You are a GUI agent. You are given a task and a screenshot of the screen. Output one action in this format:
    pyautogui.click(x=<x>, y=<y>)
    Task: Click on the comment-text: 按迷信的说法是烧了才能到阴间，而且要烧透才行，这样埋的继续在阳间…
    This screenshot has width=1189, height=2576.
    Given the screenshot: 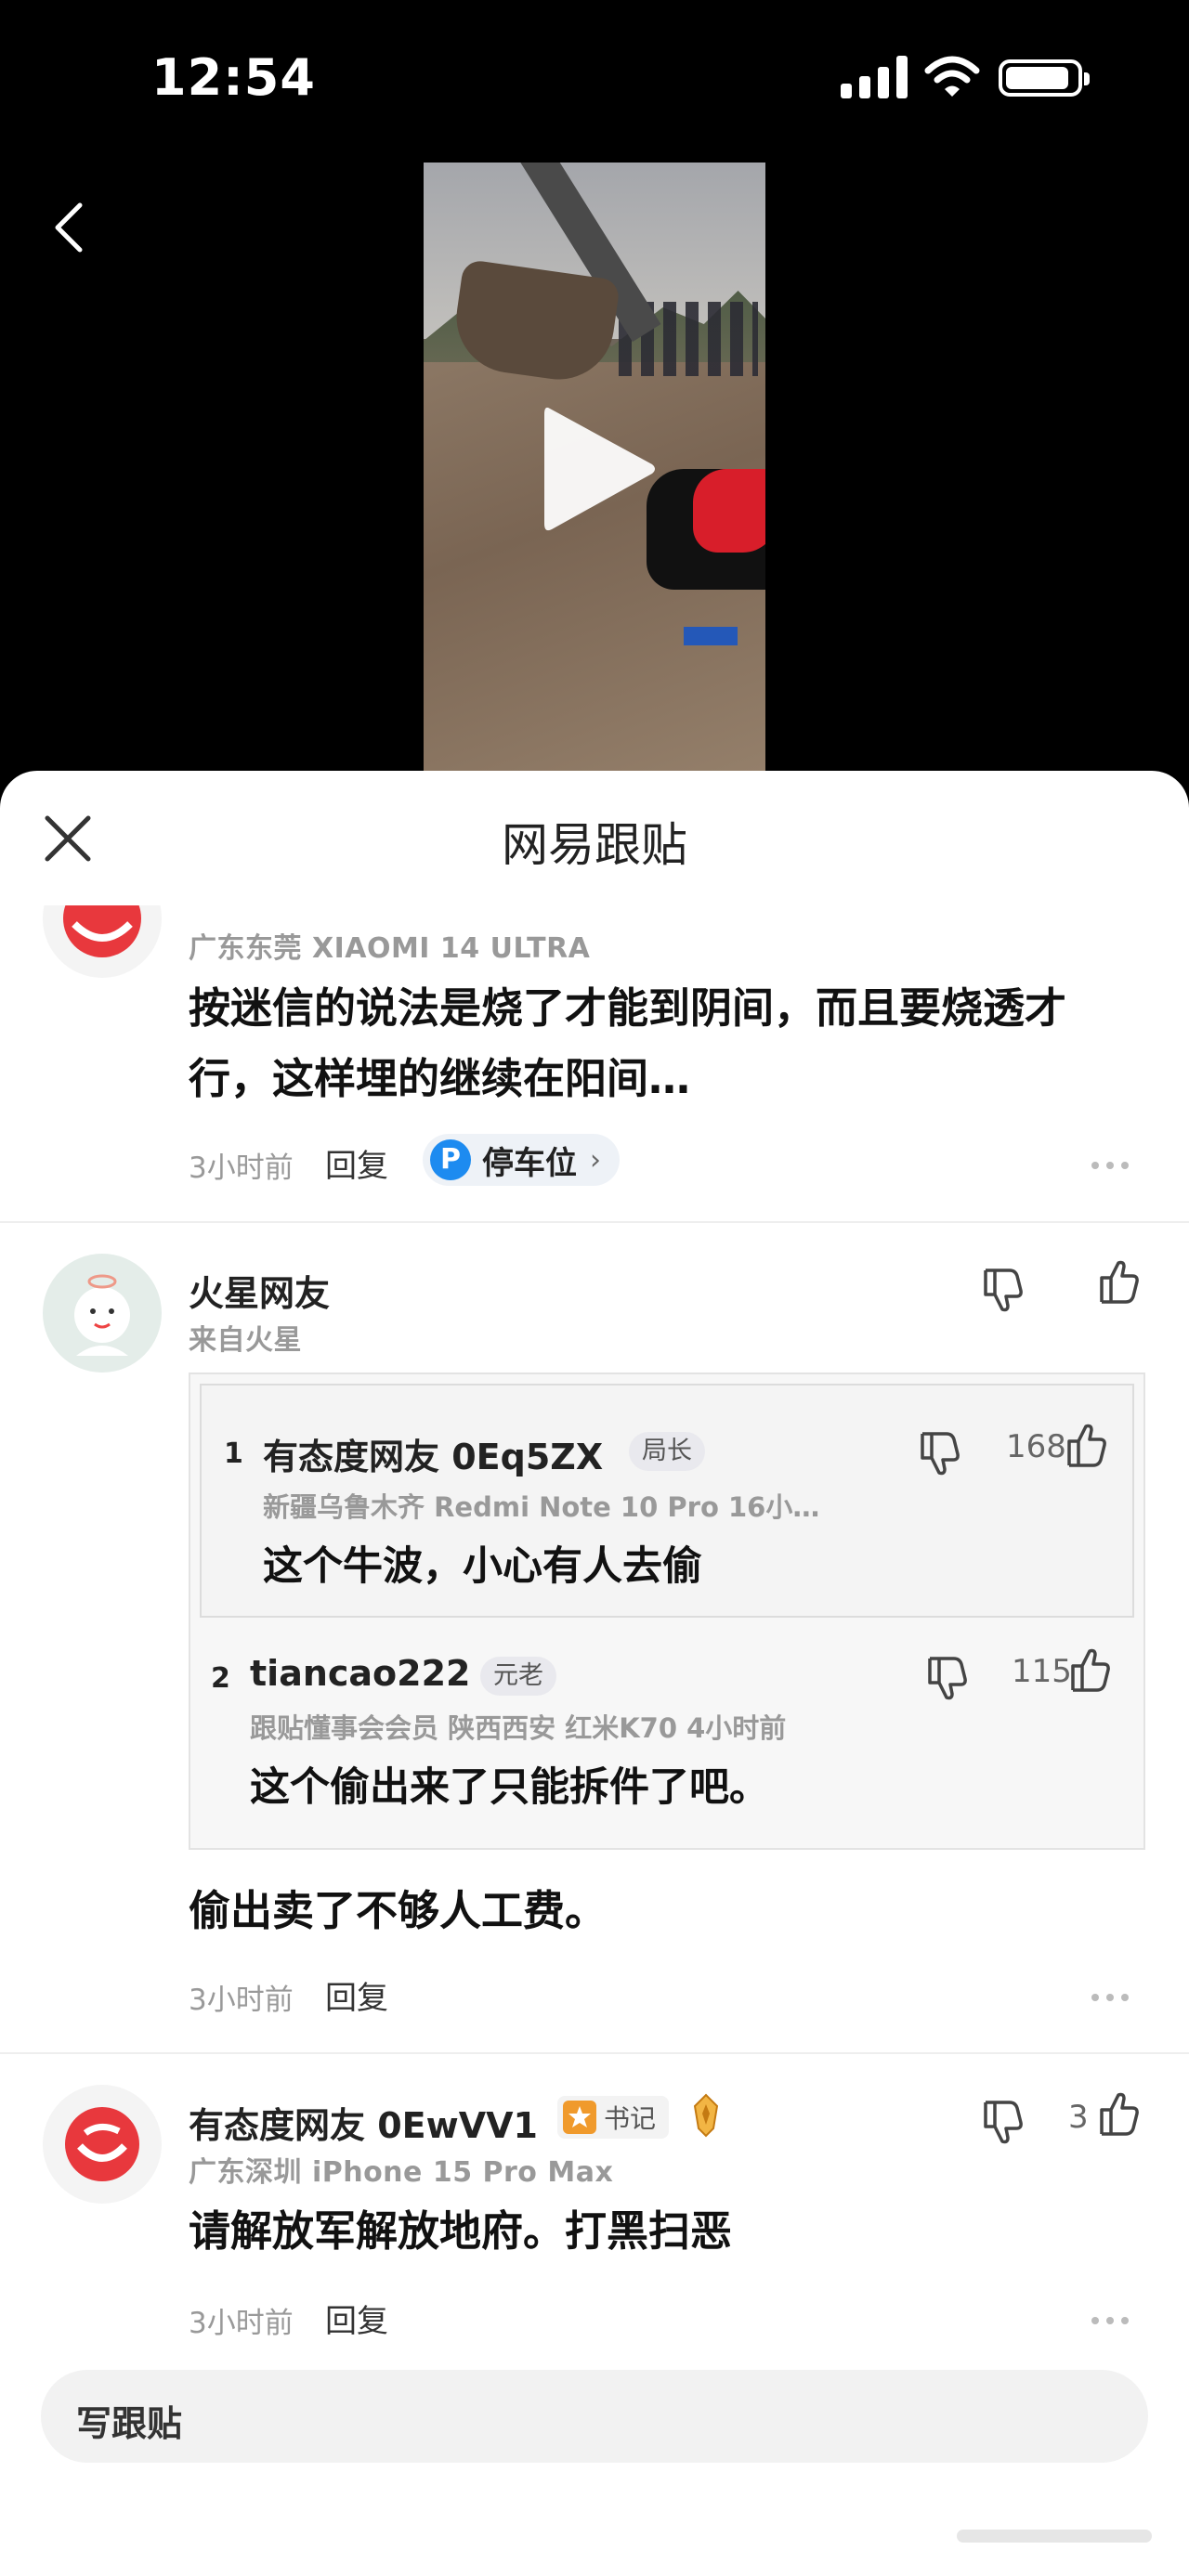 What is the action you would take?
    pyautogui.click(x=628, y=1043)
    